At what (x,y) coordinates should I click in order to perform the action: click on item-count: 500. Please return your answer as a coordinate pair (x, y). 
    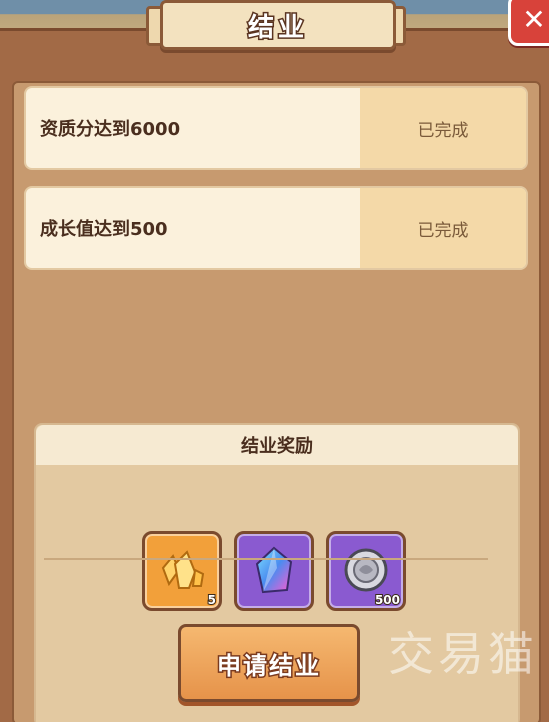
    Looking at the image, I should click on (387, 600).